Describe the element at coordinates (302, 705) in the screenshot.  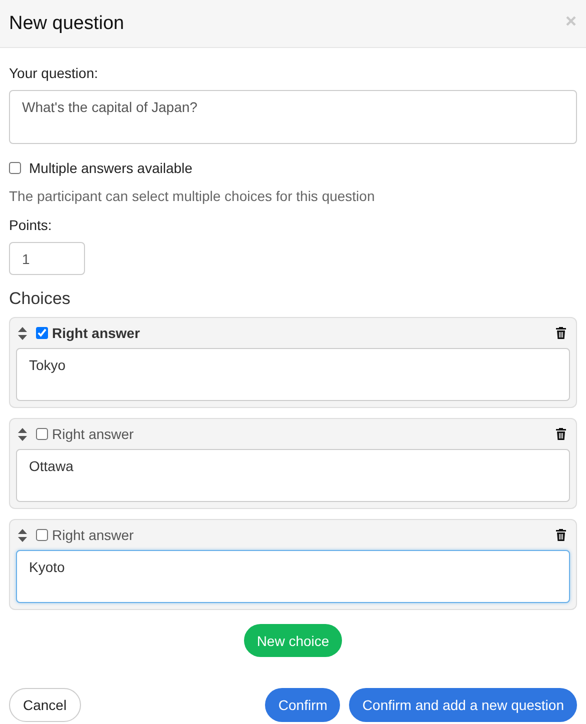
I see `confirm-button: Confirm` at that location.